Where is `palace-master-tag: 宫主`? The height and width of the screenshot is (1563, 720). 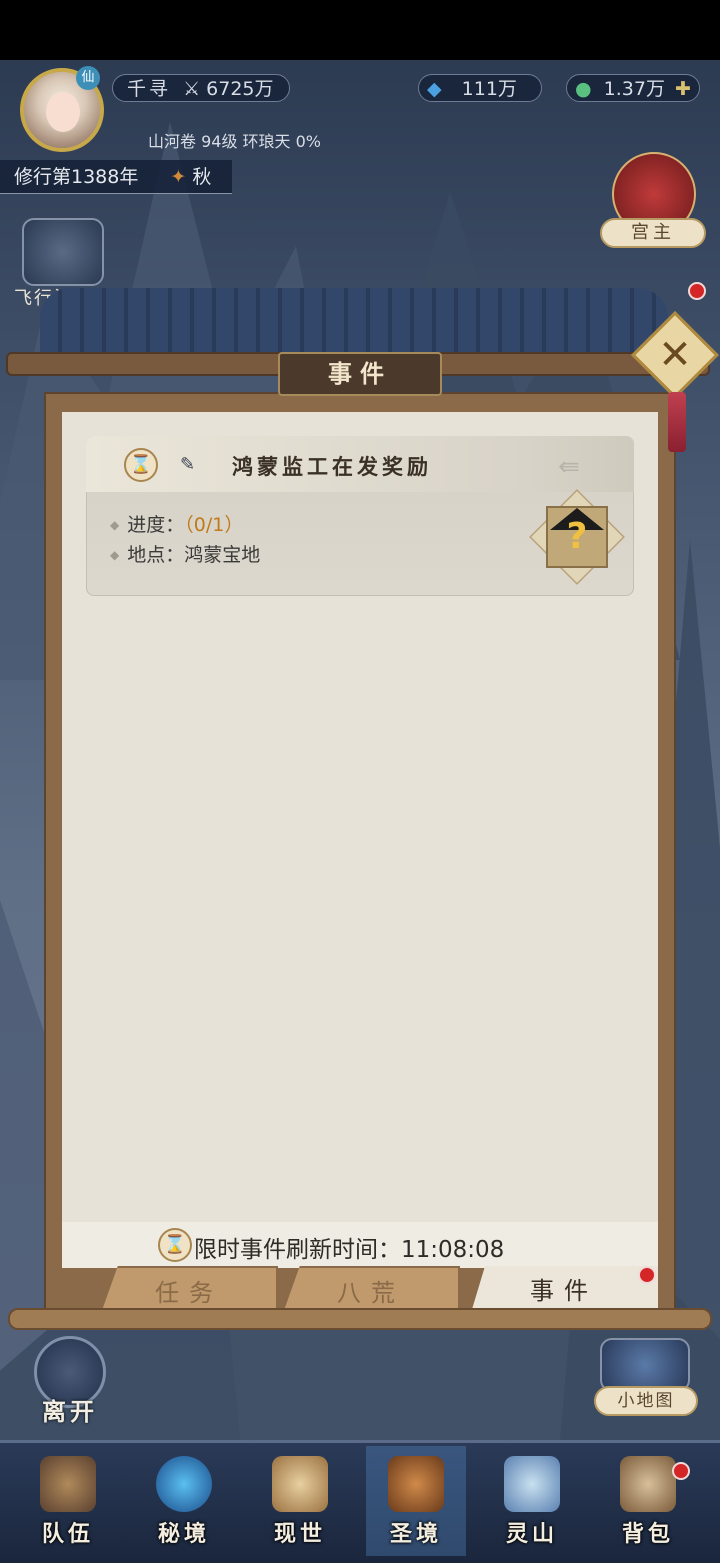
palace-master-tag: 宫主 is located at coordinates (653, 233).